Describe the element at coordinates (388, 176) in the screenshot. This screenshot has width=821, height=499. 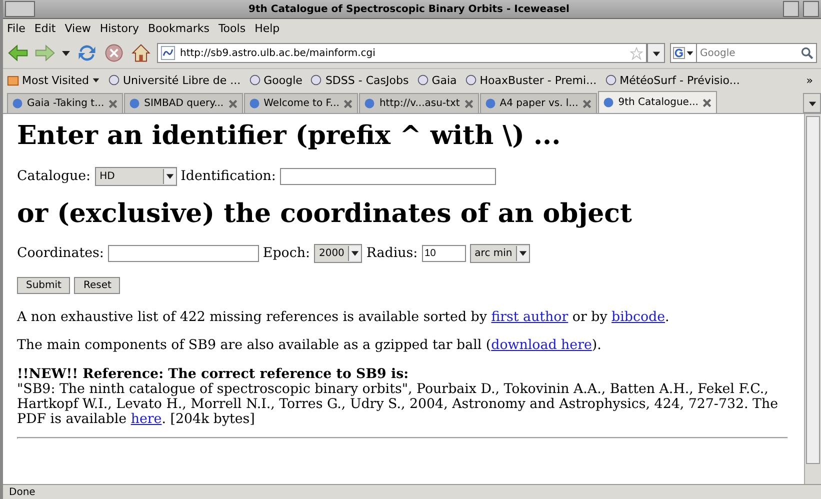
I see `identification-field` at that location.